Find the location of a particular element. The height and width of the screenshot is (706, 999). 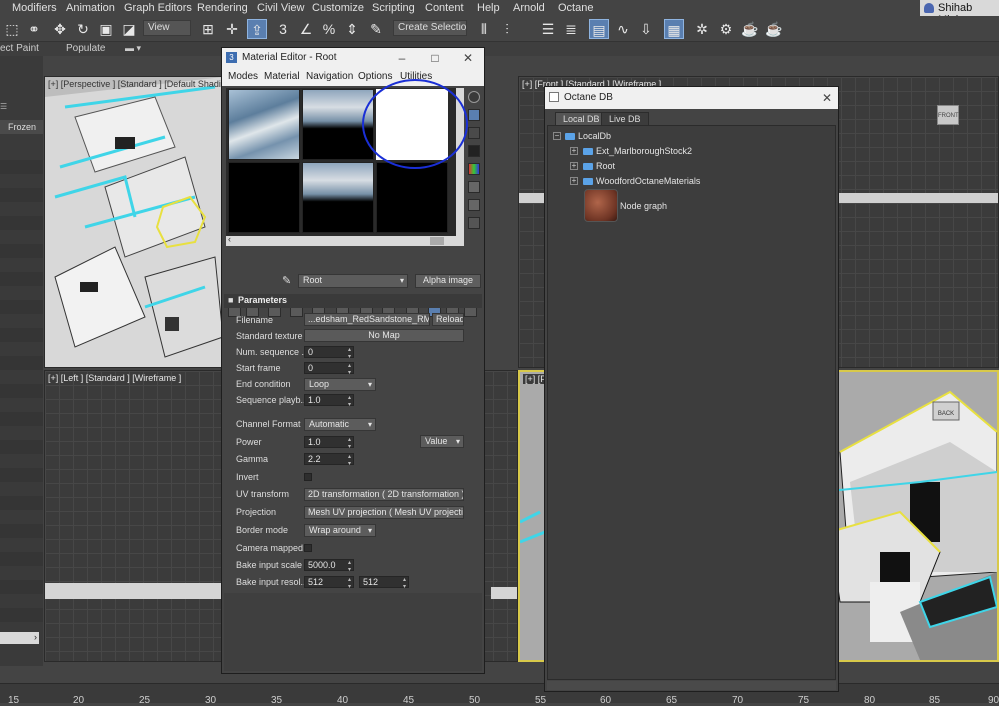

menu-help: Help is located at coordinates (488, 8).